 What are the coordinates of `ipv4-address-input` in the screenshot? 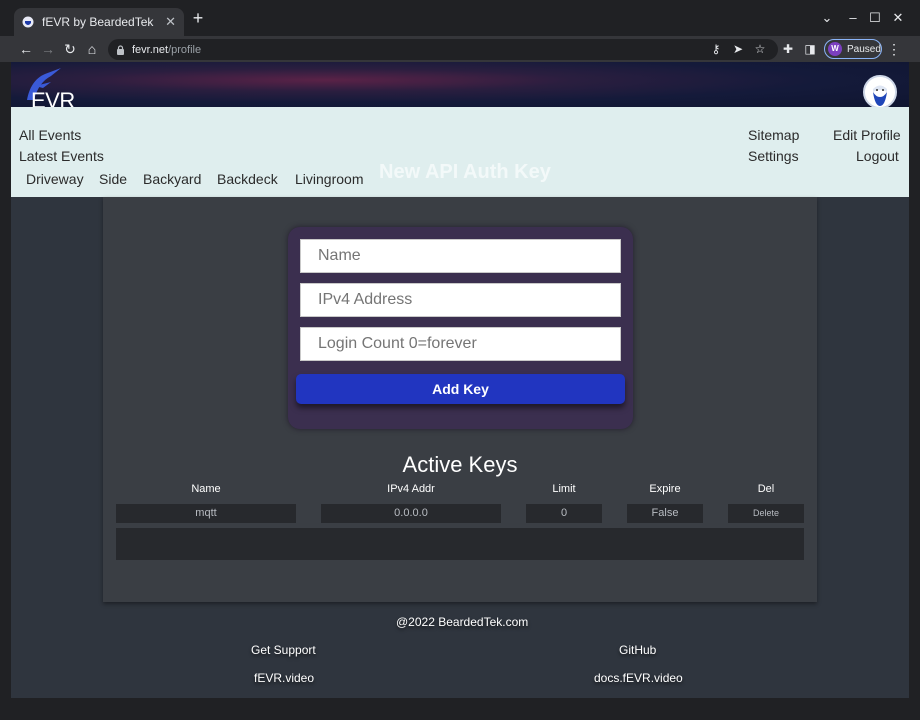 It's located at (460, 300).